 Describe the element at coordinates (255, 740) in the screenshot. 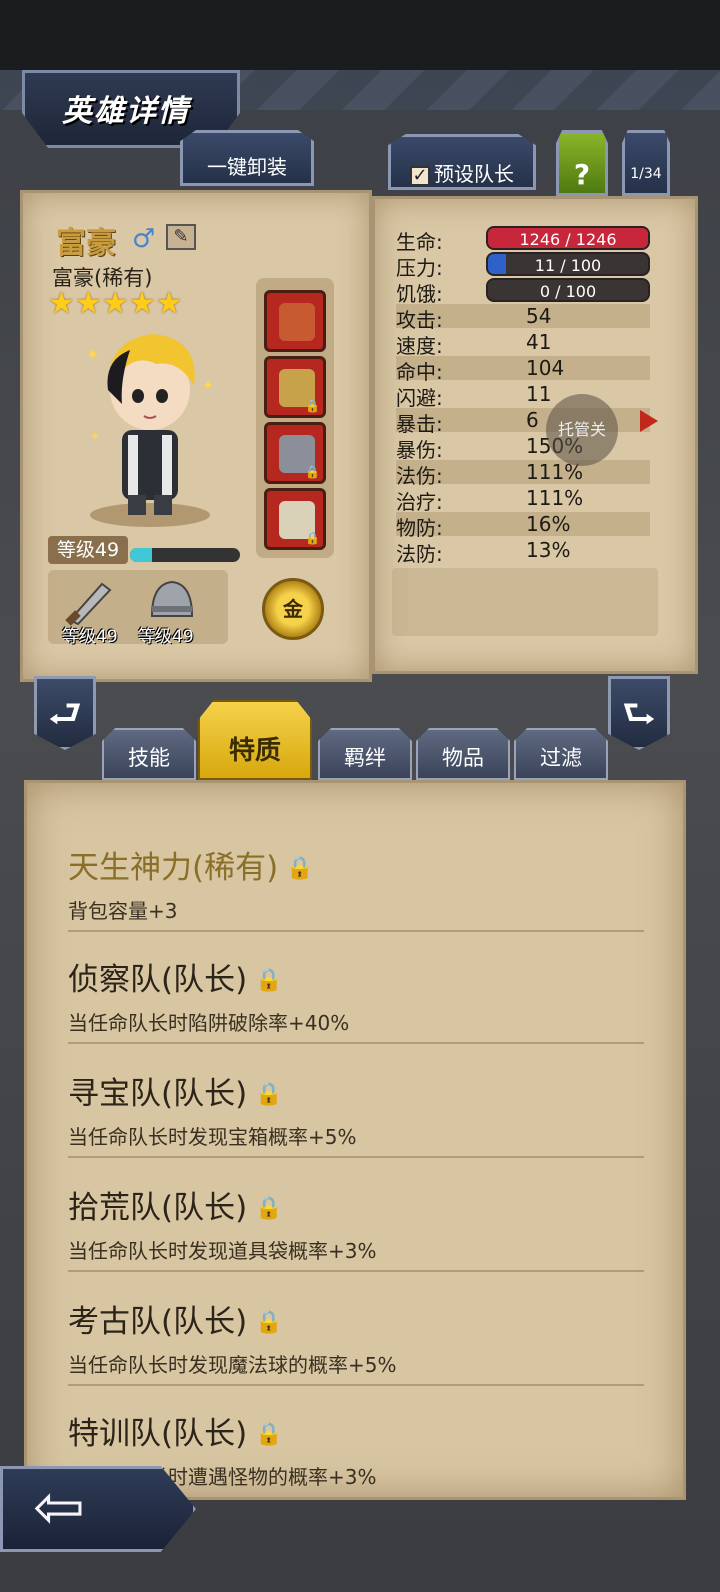

I see `tab-traits: 特质` at that location.